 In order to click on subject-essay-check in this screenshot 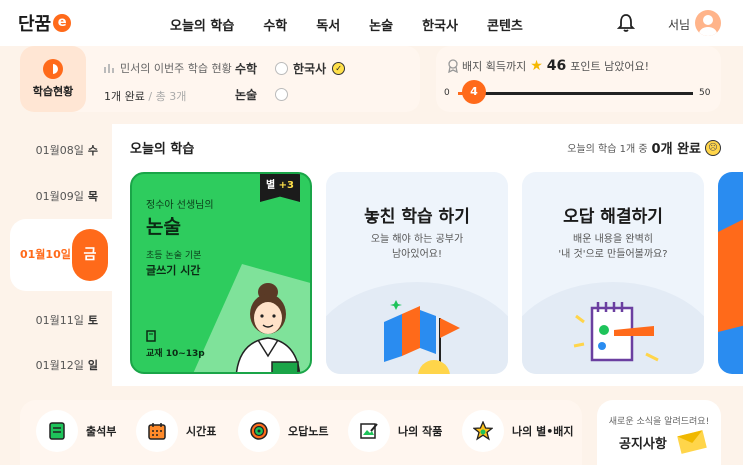, I will do `click(282, 94)`.